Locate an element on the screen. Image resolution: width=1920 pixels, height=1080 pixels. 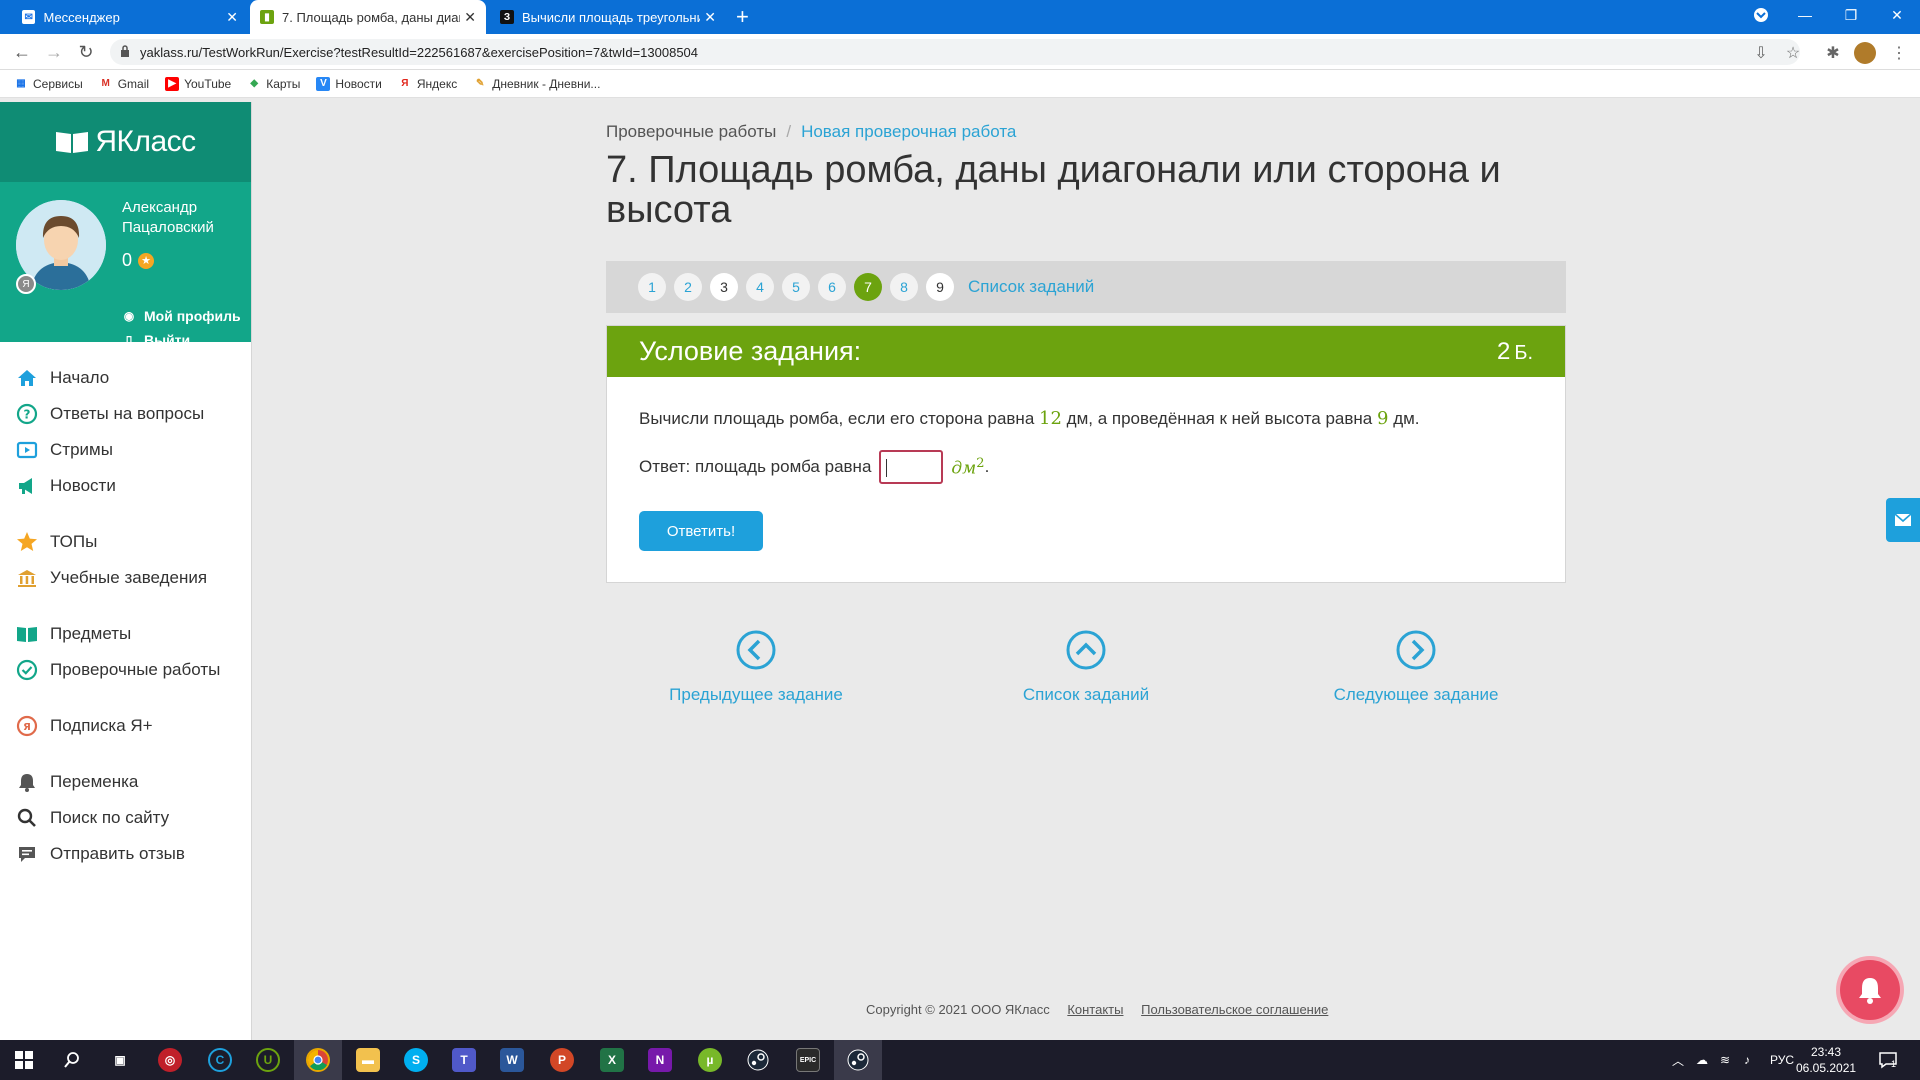
restore-button: ❐ is located at coordinates (1851, 15).